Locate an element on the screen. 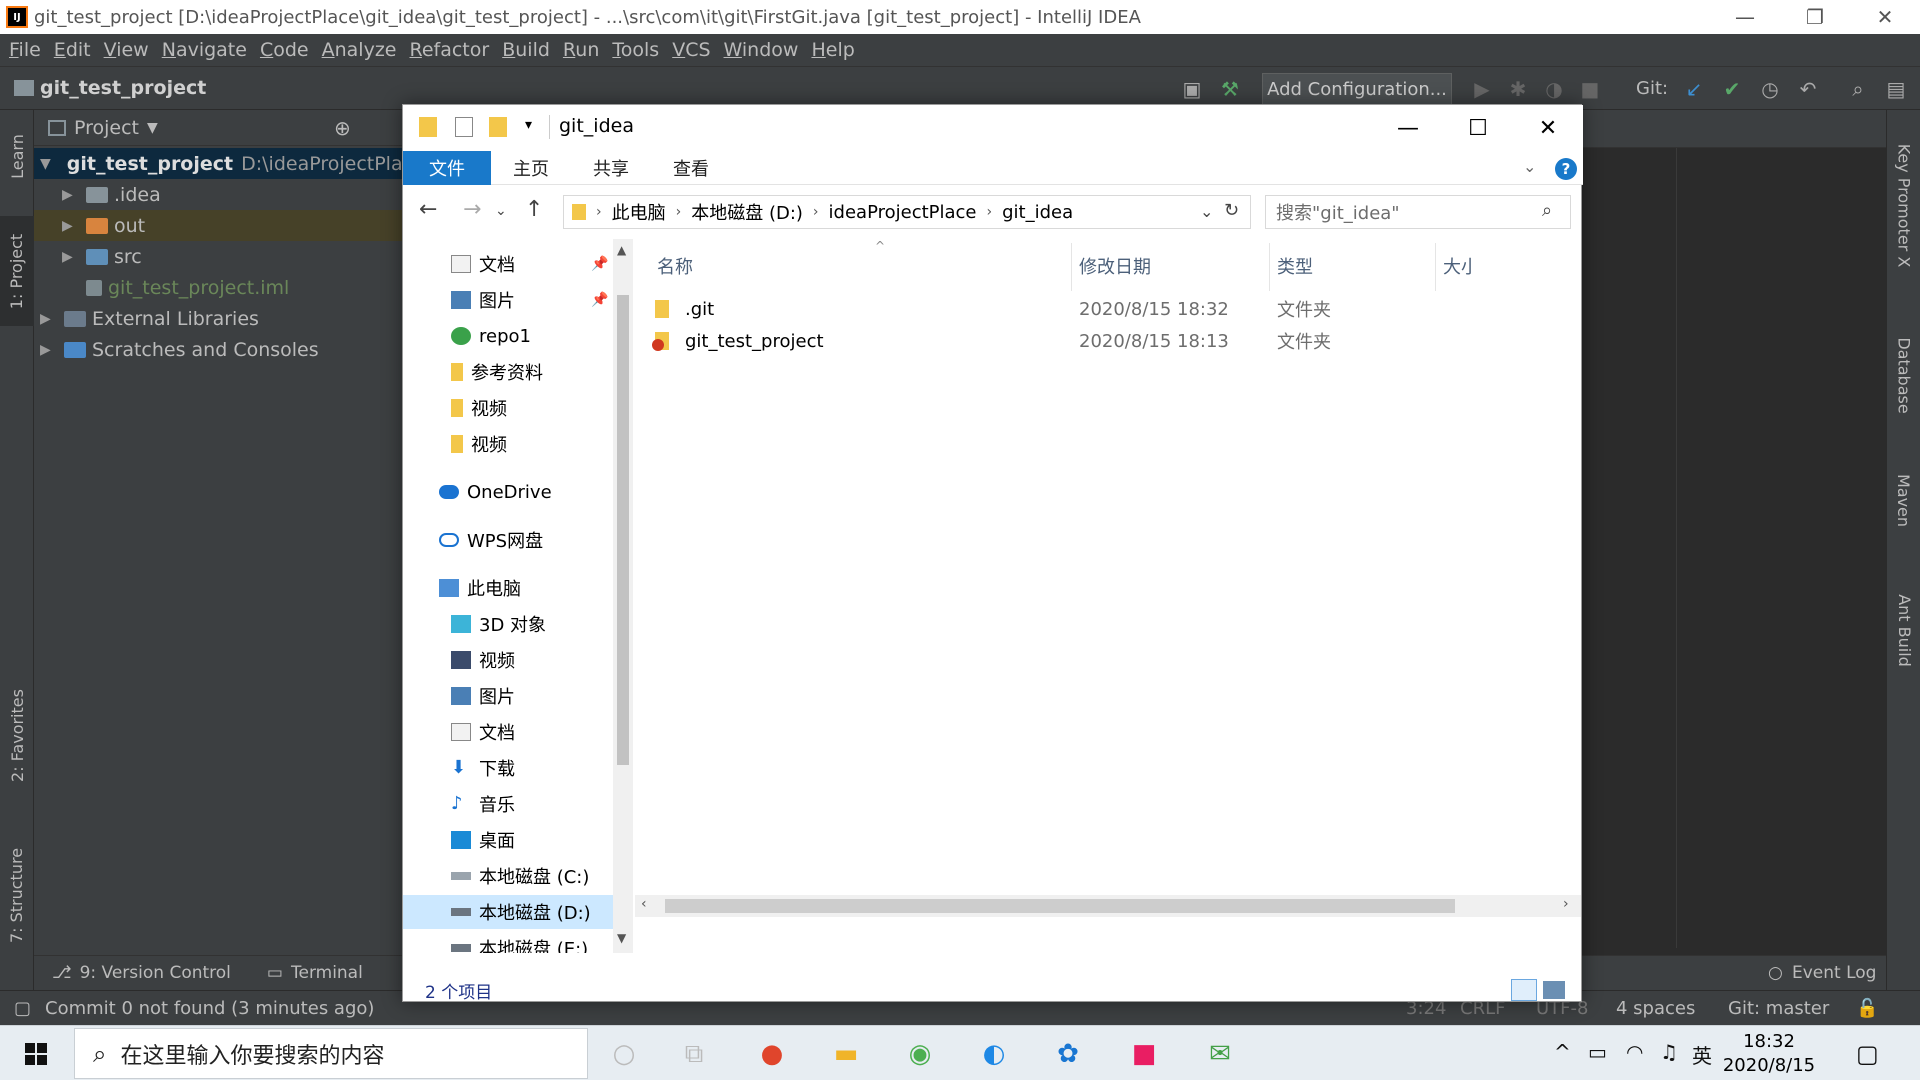 The height and width of the screenshot is (1080, 1920). taskbar-search-input: ⌕ 在这里输入你要搜索的内容 is located at coordinates (331, 1053).